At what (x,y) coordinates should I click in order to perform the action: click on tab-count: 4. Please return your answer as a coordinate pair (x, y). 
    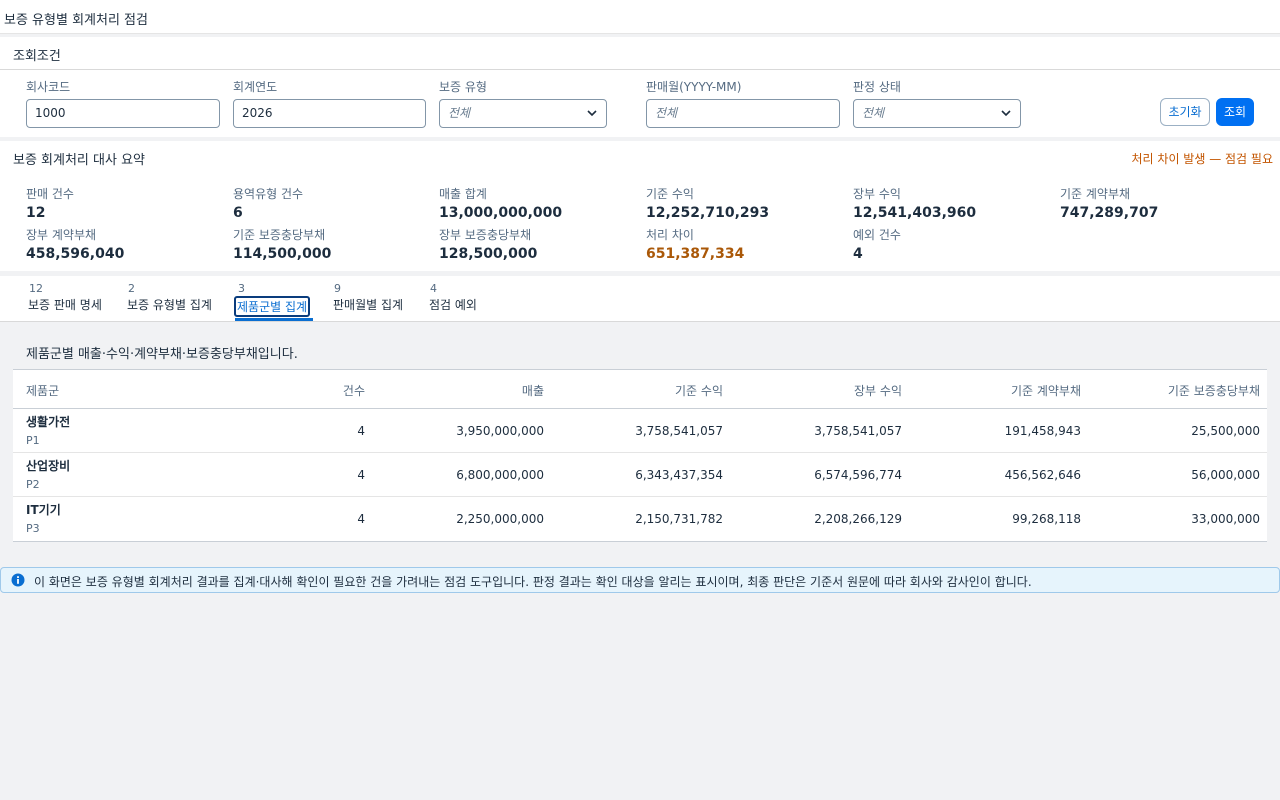
    Looking at the image, I should click on (433, 288).